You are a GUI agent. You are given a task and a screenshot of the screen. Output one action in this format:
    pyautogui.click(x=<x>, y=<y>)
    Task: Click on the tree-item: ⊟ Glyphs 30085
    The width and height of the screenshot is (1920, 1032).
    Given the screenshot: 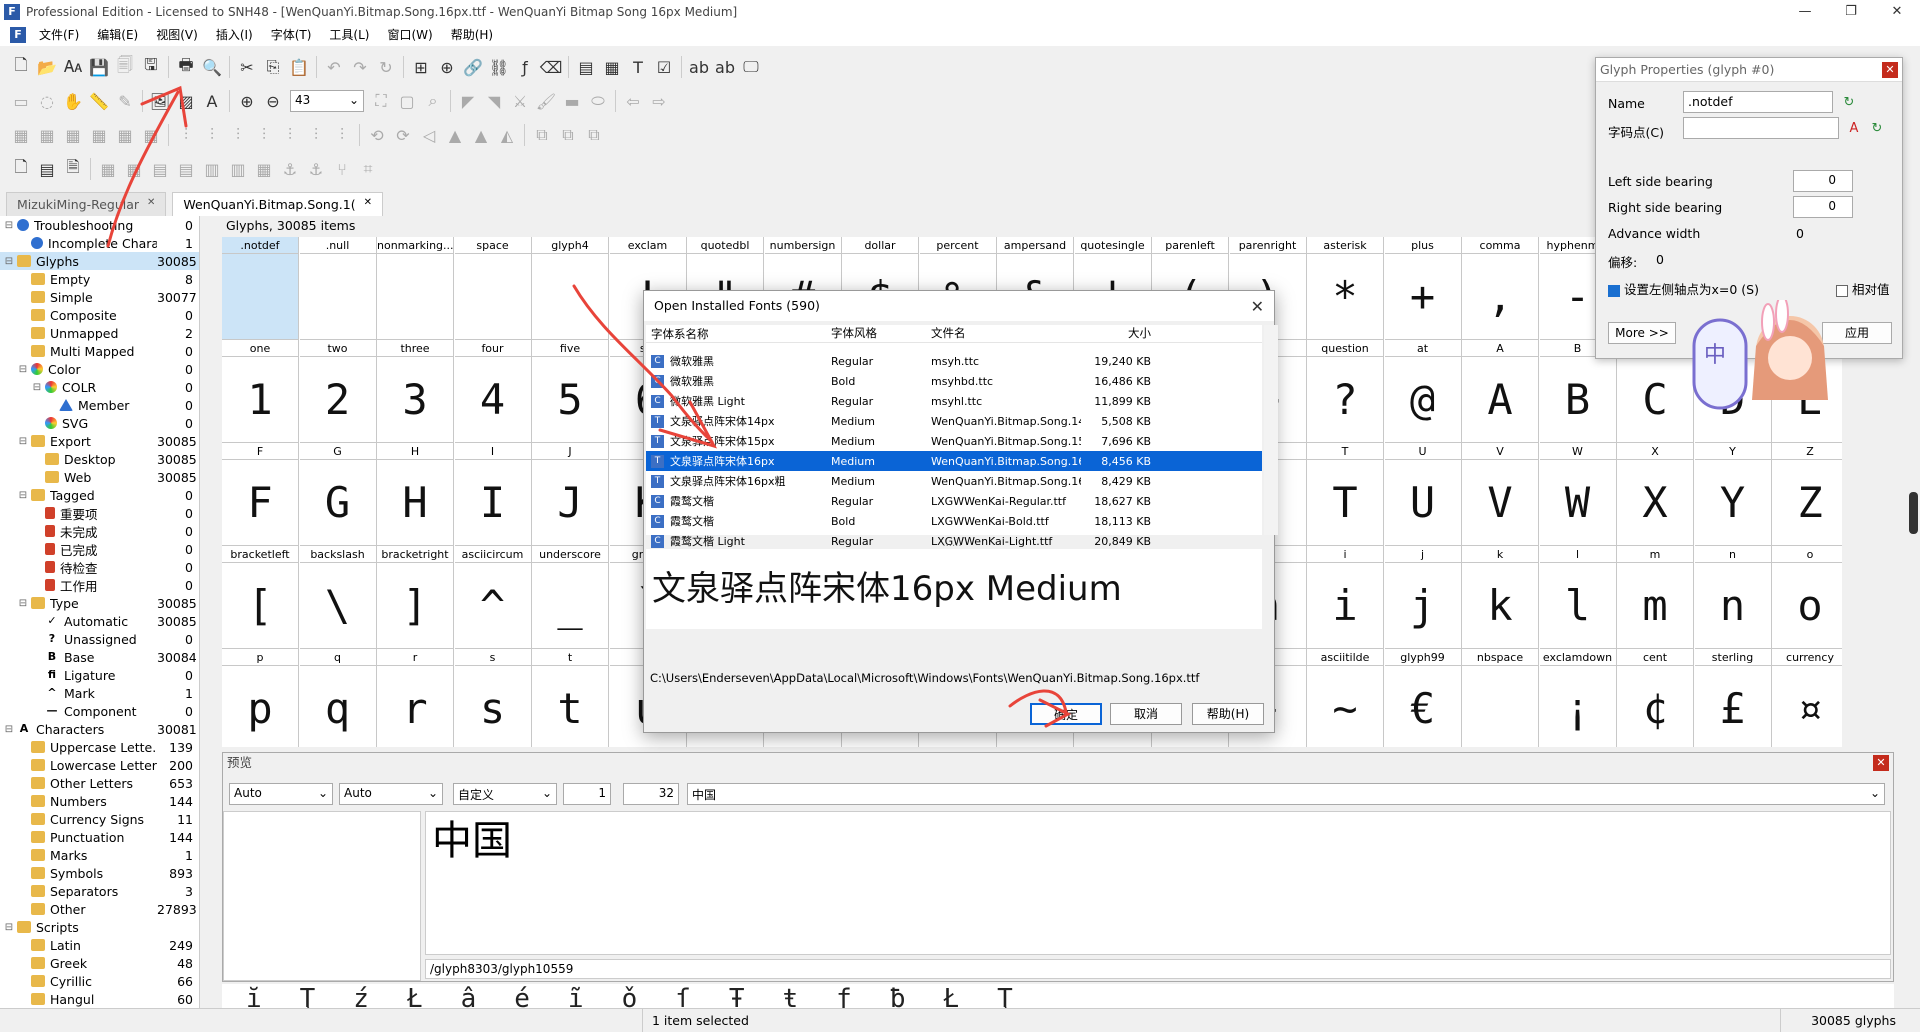 What is the action you would take?
    pyautogui.click(x=99, y=261)
    